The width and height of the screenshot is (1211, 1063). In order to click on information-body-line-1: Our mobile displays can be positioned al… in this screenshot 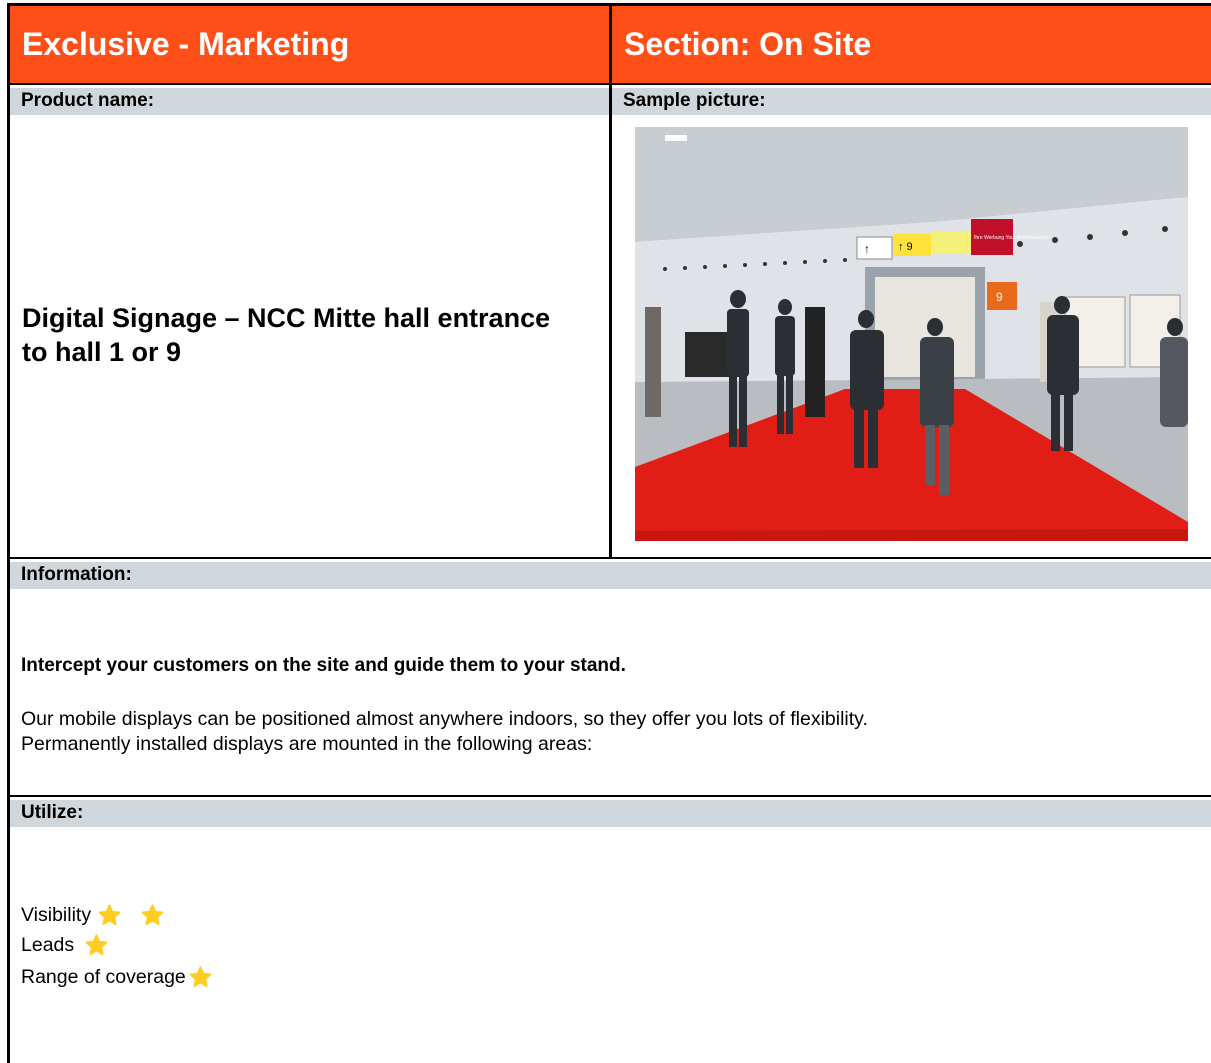, I will do `click(444, 719)`.